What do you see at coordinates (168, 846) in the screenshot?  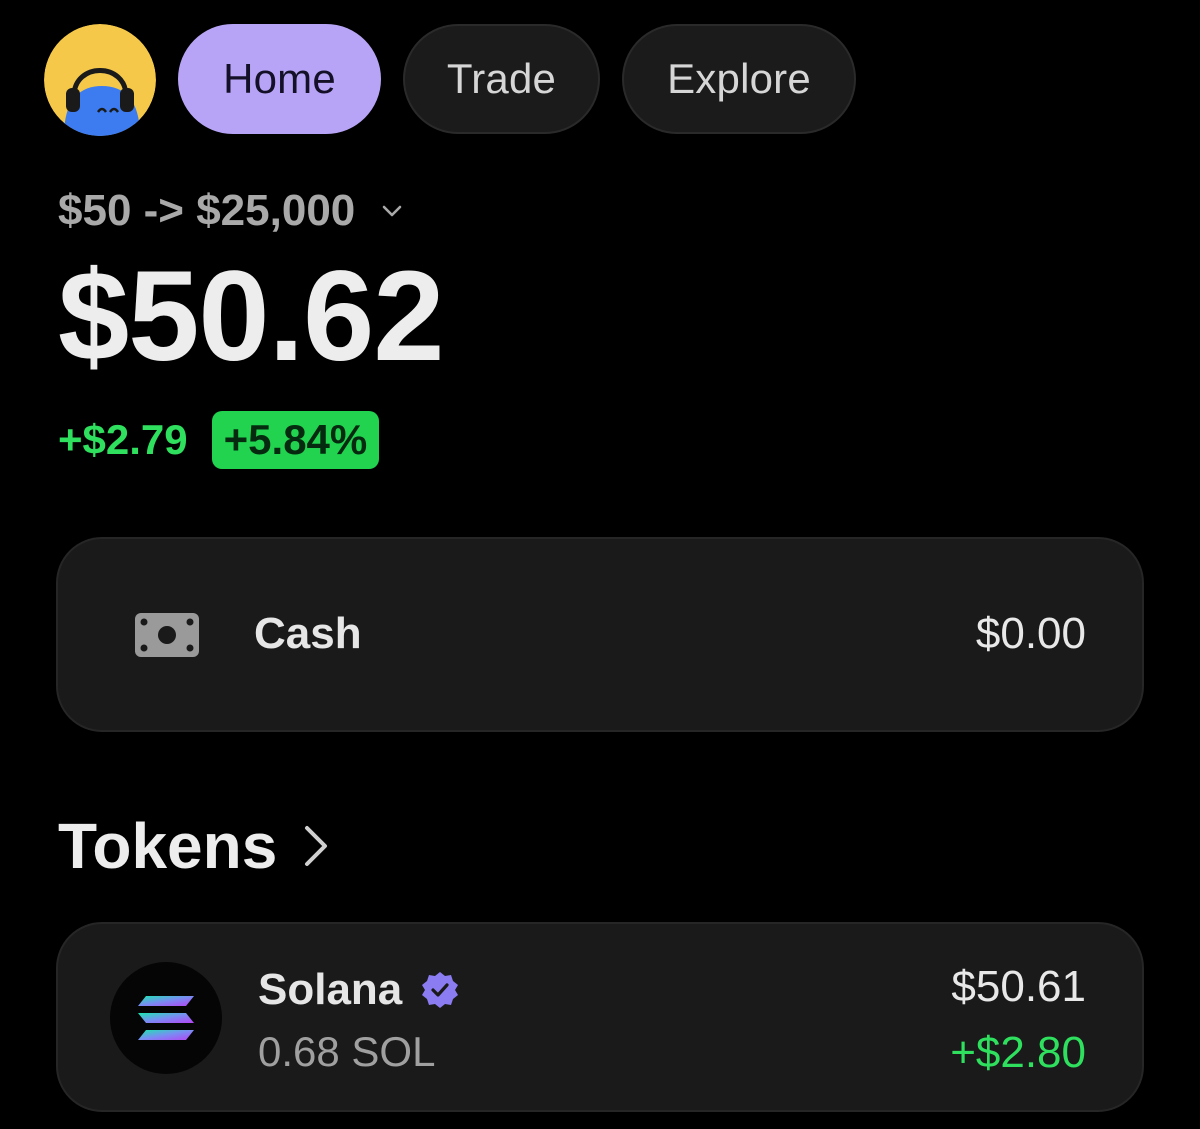 I see `tokens-title: Tokens` at bounding box center [168, 846].